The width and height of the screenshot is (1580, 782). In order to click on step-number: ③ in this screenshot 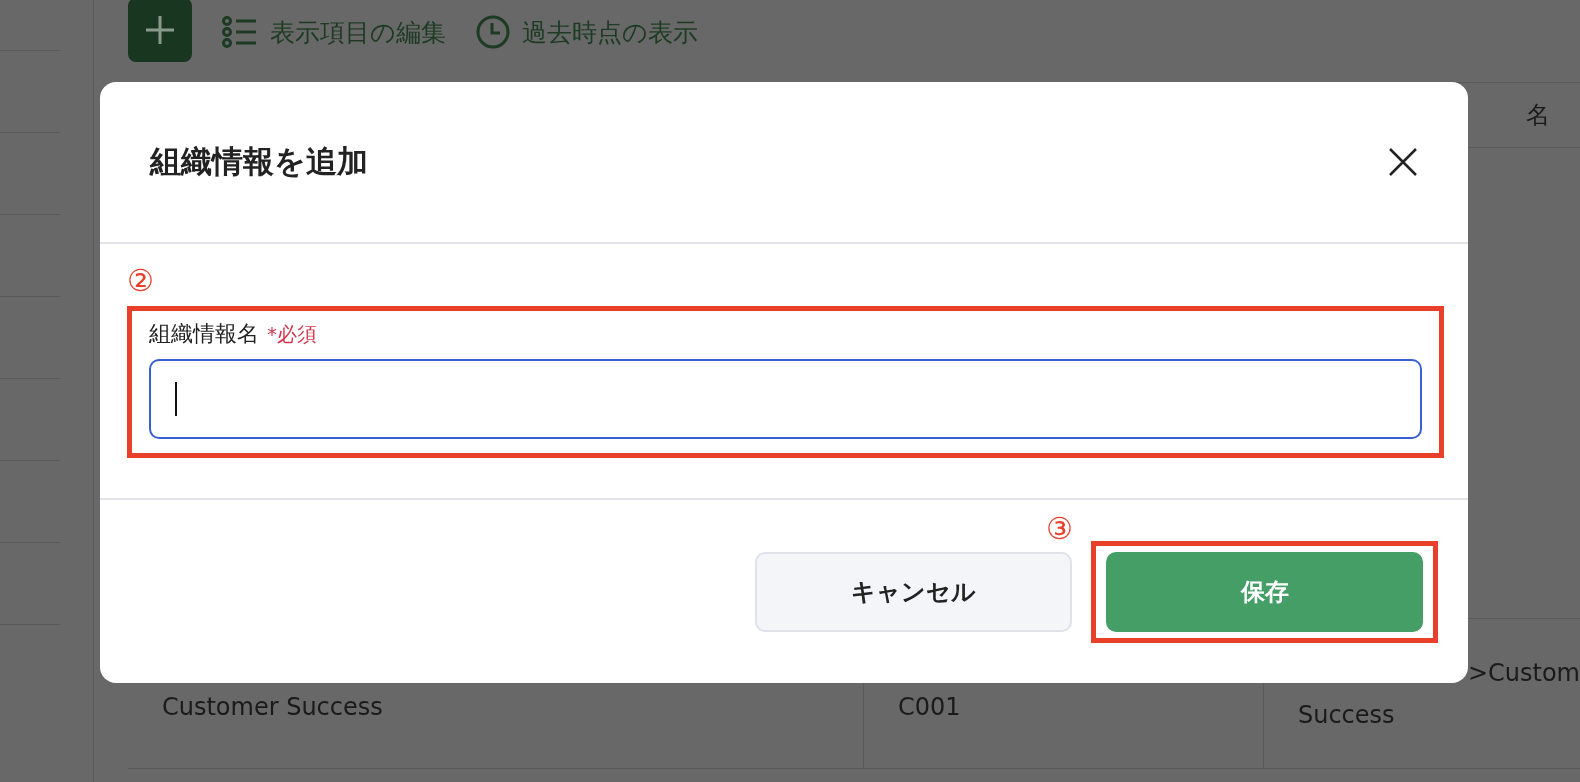, I will do `click(1059, 528)`.